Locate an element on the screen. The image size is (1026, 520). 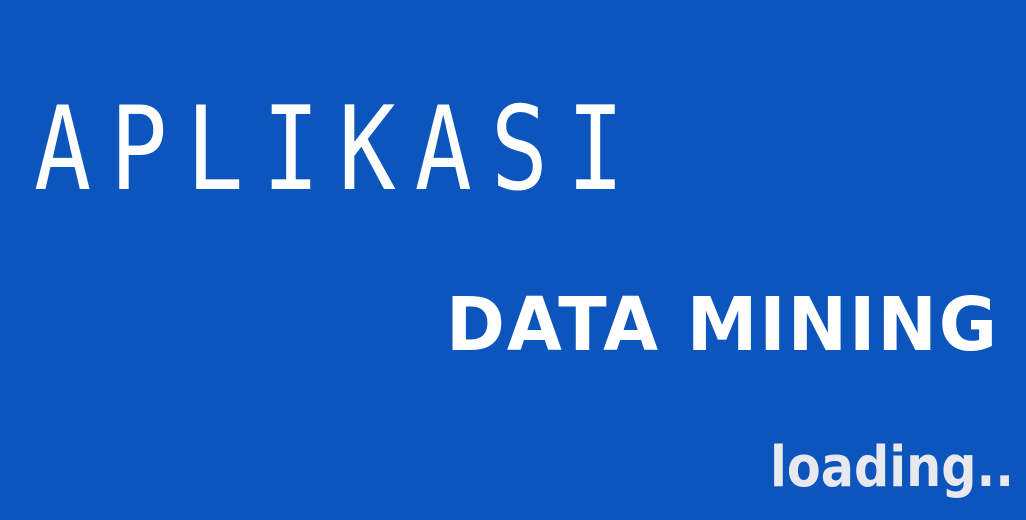
loading-status: loading.. is located at coordinates (892, 467).